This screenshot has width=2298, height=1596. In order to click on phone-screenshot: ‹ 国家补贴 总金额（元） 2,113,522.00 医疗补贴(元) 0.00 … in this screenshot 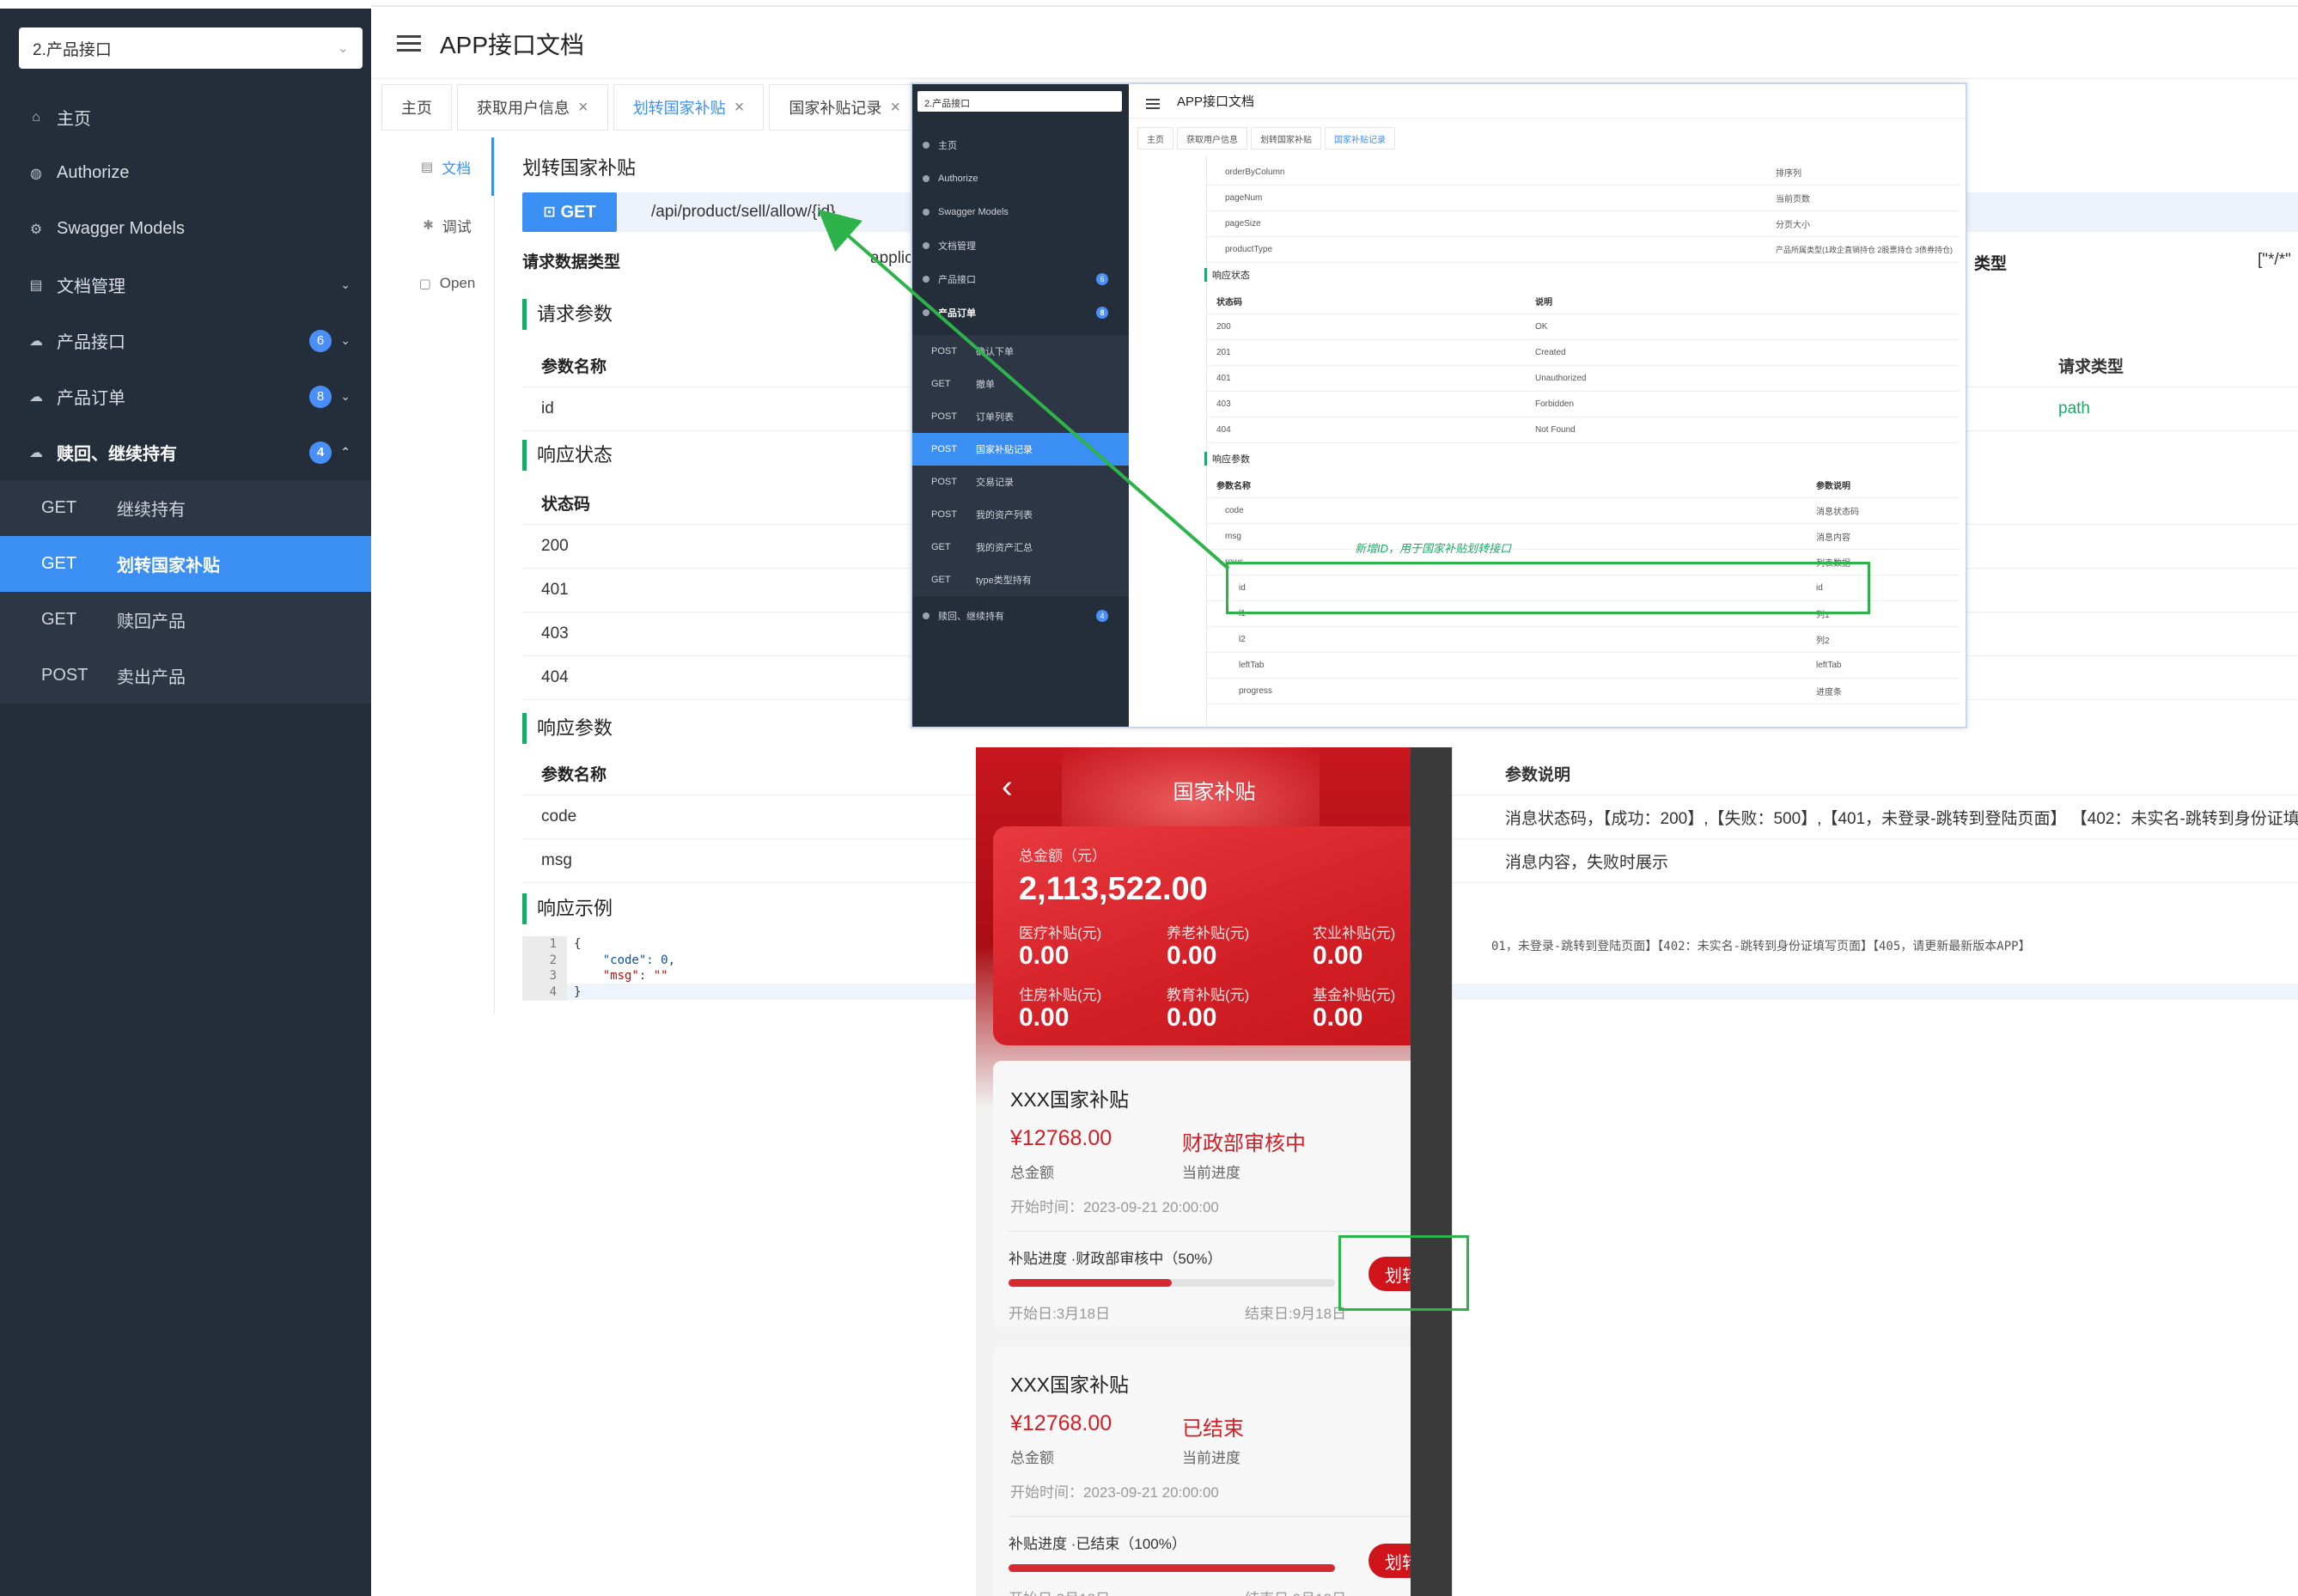, I will do `click(1214, 1171)`.